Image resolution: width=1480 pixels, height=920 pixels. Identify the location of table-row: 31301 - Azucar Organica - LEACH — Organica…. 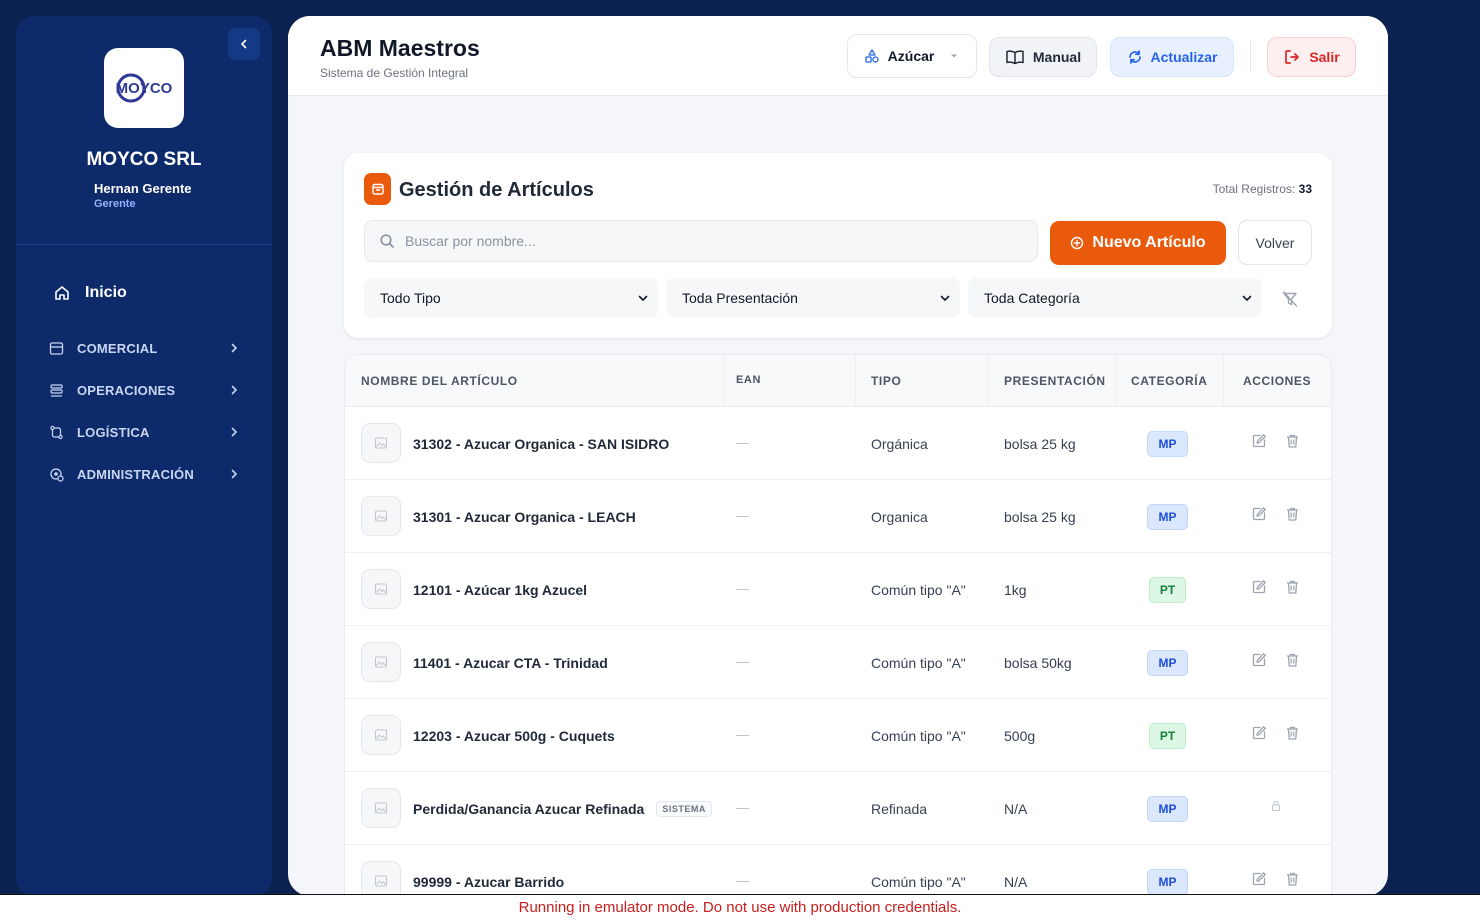
(838, 516).